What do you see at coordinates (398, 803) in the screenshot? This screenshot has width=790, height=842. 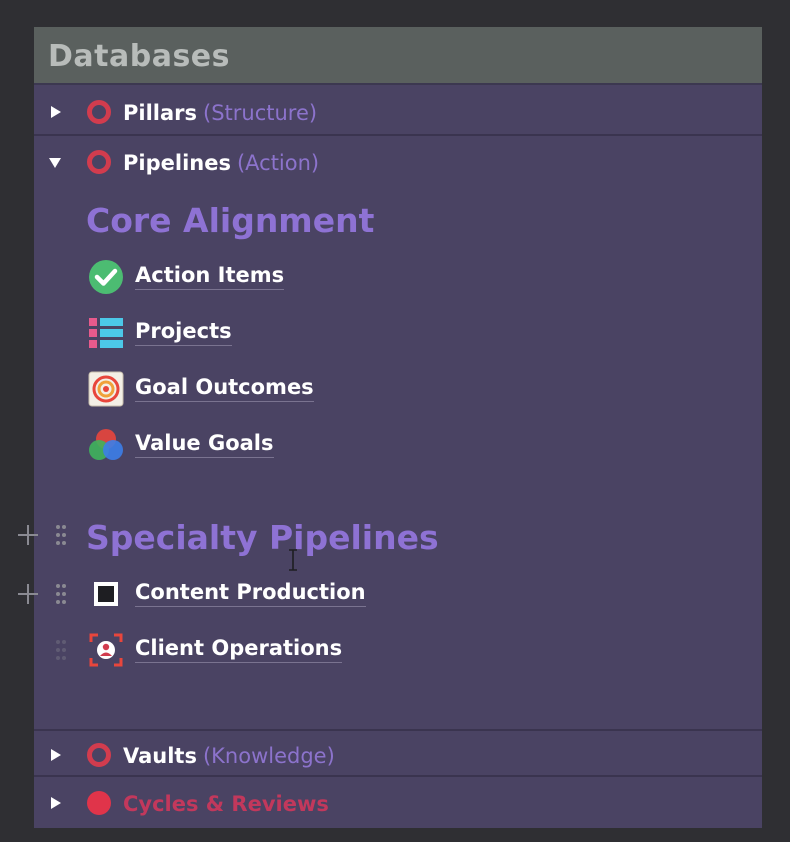 I see `toggle-cycles-reviews: Cycles & Reviews` at bounding box center [398, 803].